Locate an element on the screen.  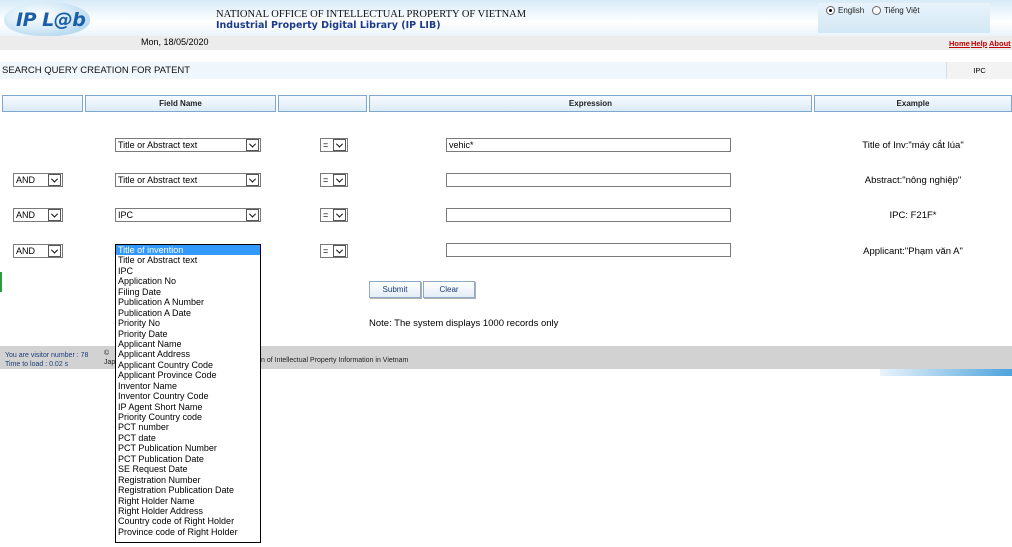
help-link: Help is located at coordinates (979, 43).